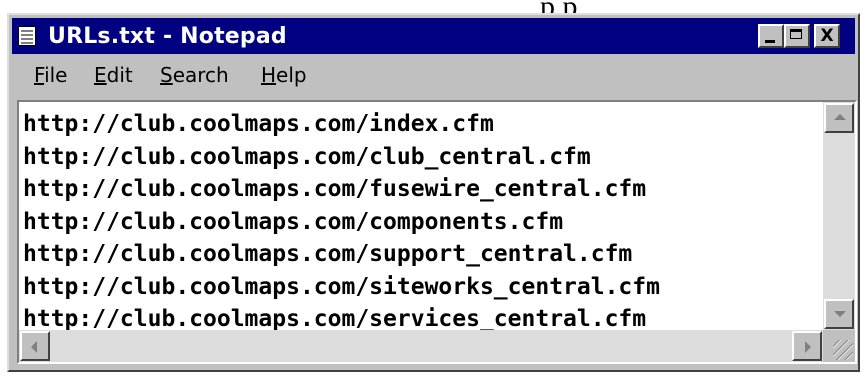 This screenshot has height=379, width=867. I want to click on menu-search: Search, so click(194, 75).